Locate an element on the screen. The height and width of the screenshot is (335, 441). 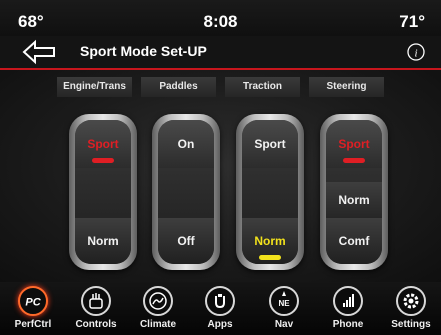
nav-phone: Phone is located at coordinates (348, 308).